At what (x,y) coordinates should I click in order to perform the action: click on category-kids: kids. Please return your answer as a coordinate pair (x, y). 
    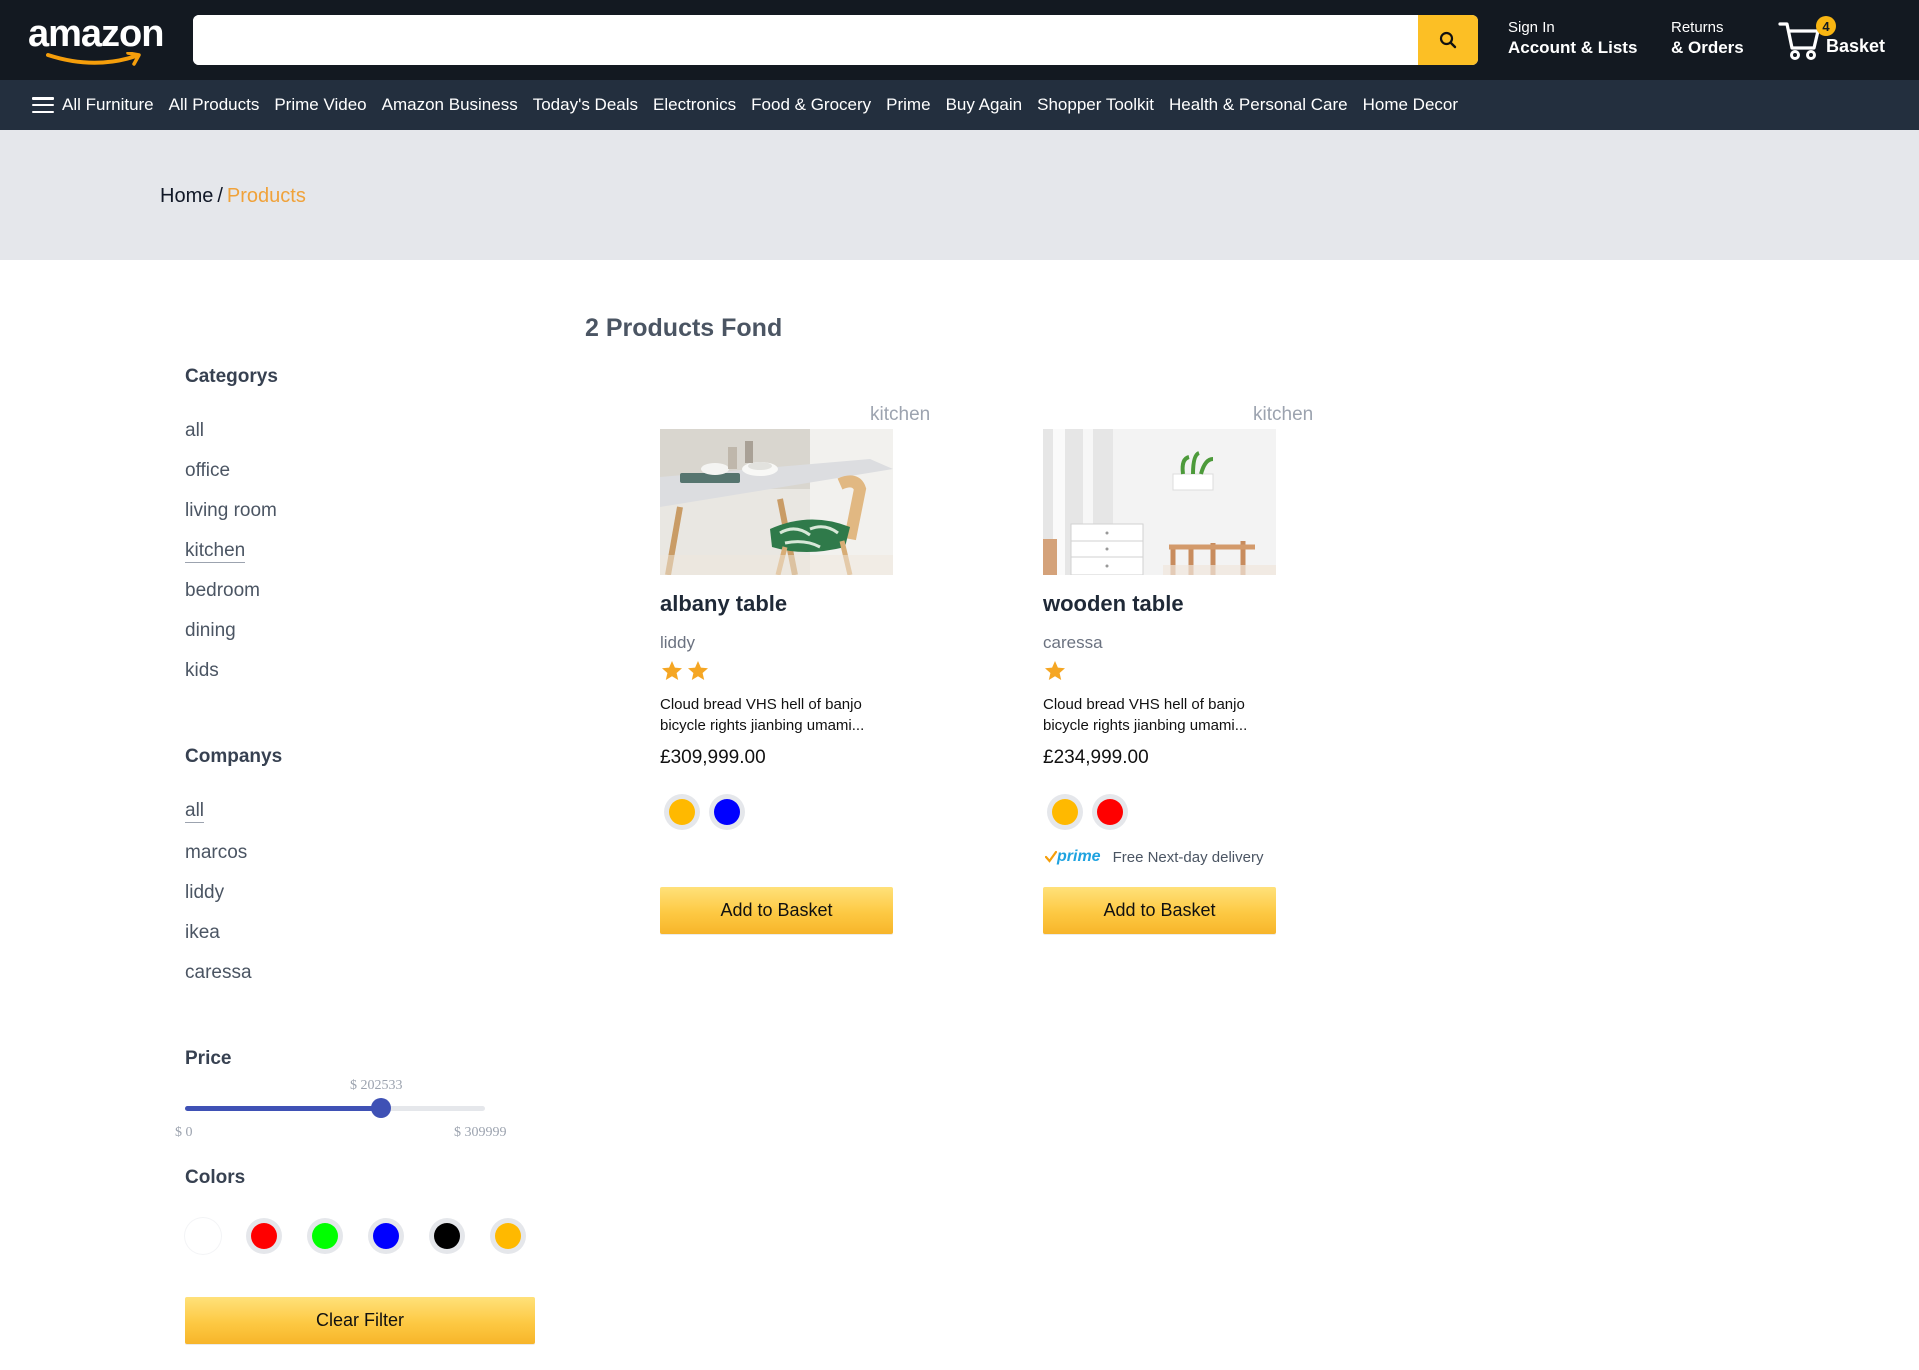
    Looking at the image, I should click on (202, 671).